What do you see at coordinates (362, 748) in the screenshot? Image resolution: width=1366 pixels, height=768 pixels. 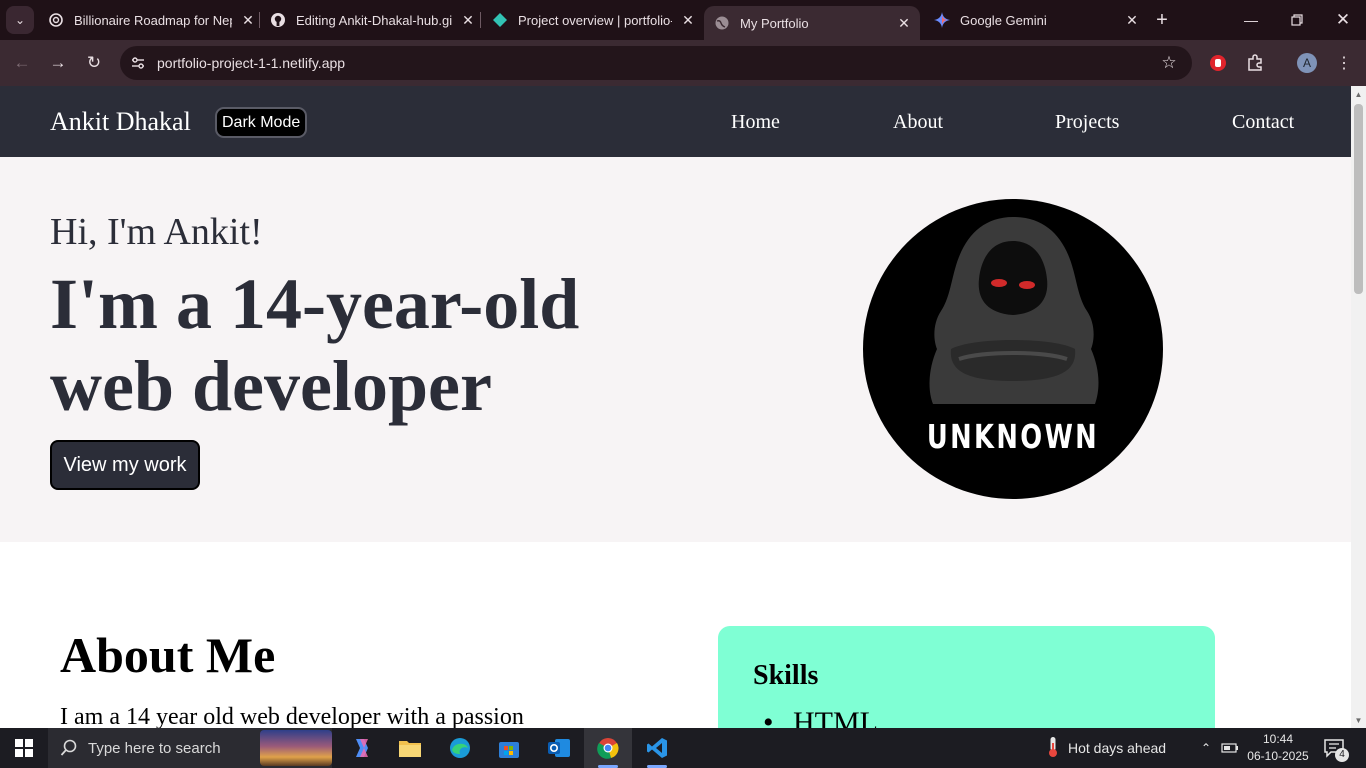 I see `copilot-icon` at bounding box center [362, 748].